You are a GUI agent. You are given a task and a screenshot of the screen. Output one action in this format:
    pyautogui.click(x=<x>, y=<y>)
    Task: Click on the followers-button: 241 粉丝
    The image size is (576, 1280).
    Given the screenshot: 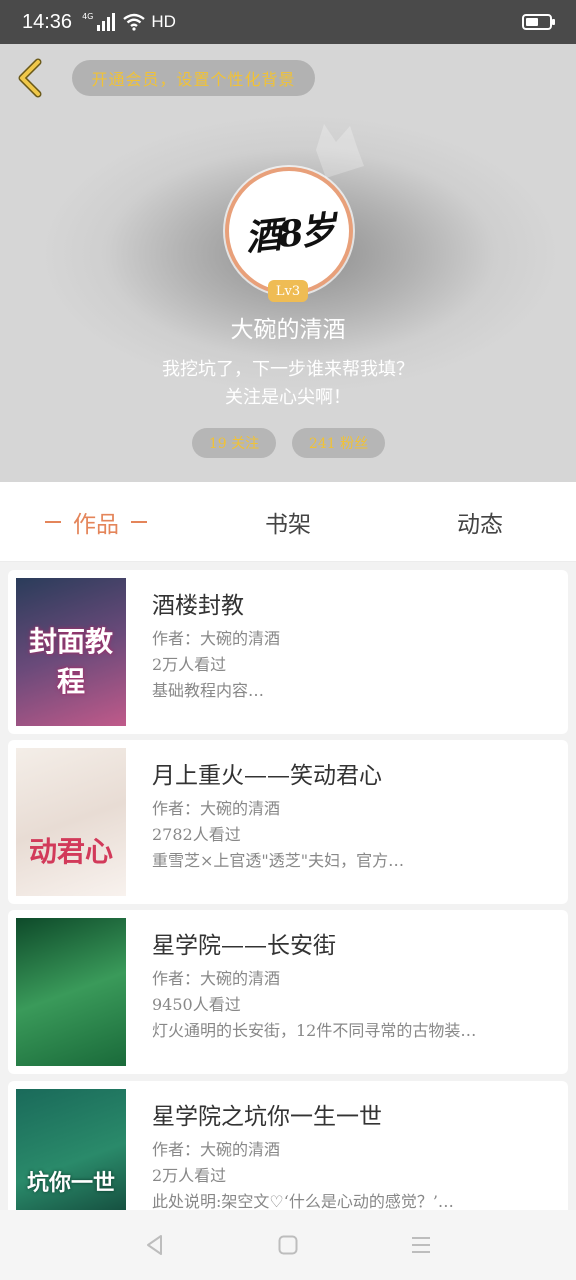 What is the action you would take?
    pyautogui.click(x=338, y=443)
    